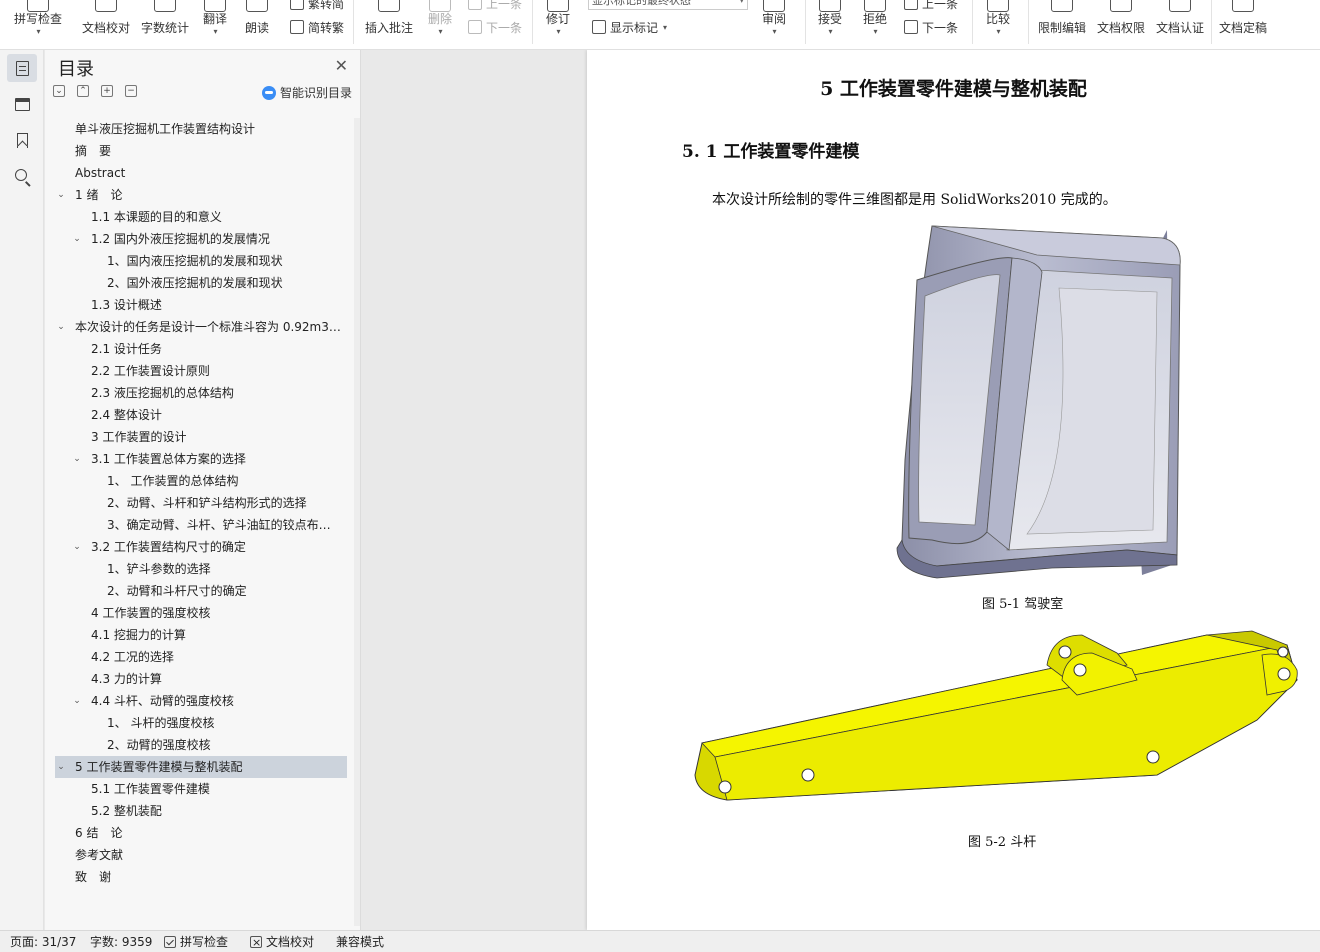  I want to click on reject-button: 拒绝, so click(875, 24).